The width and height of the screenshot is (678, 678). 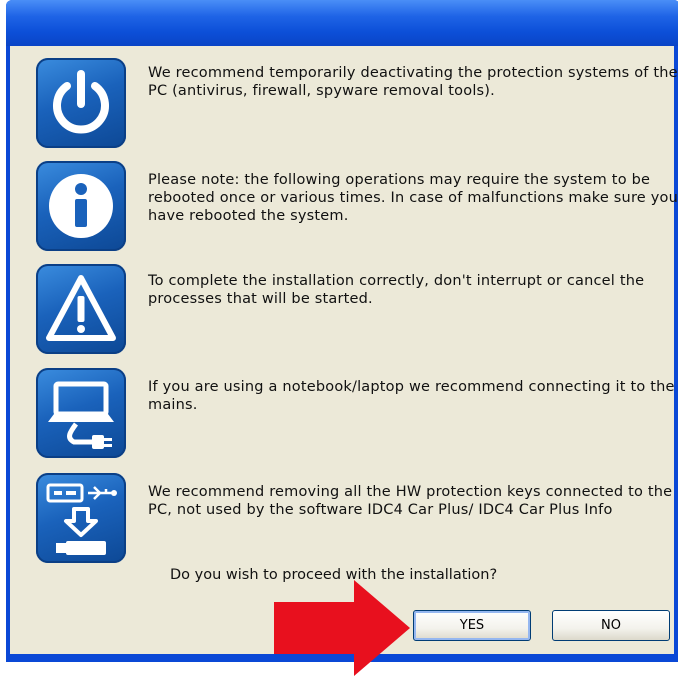 I want to click on red-arrow-annotation, so click(x=342, y=628).